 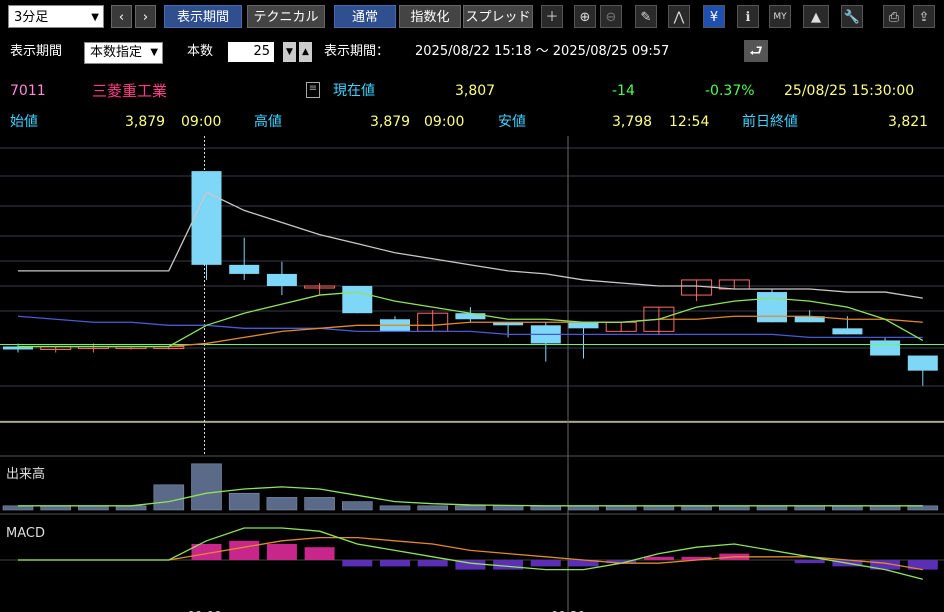 What do you see at coordinates (31, 17) in the screenshot?
I see `interval-value: 3分足` at bounding box center [31, 17].